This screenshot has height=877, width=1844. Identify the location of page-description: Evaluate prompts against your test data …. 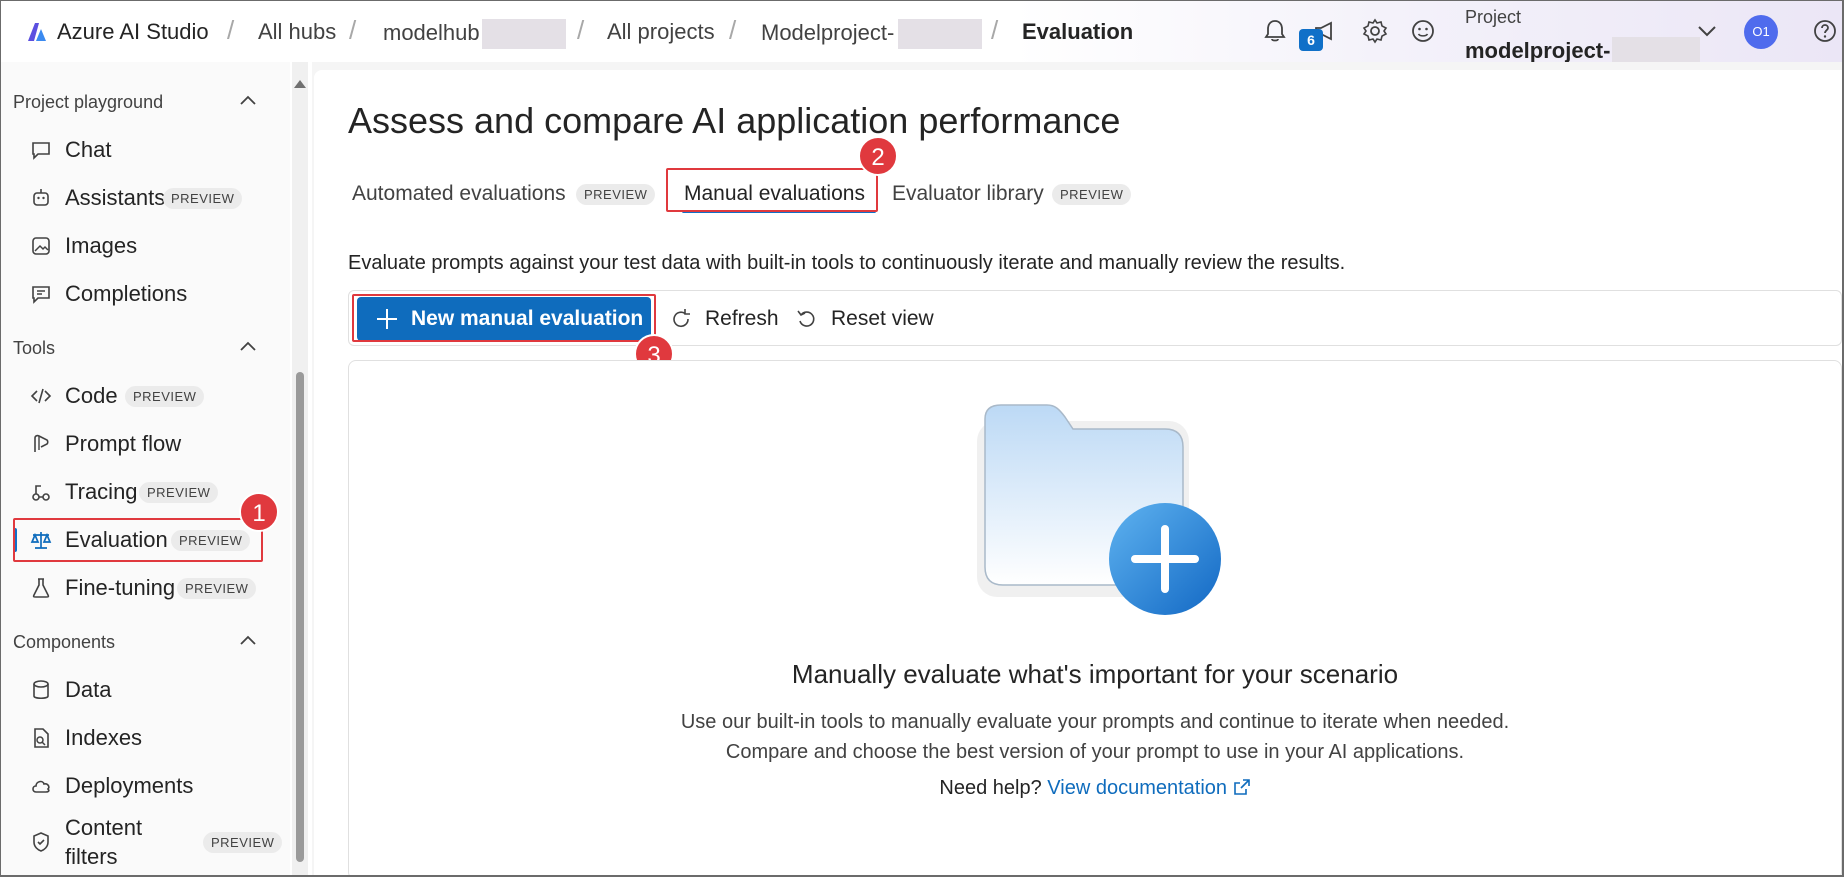
(847, 263).